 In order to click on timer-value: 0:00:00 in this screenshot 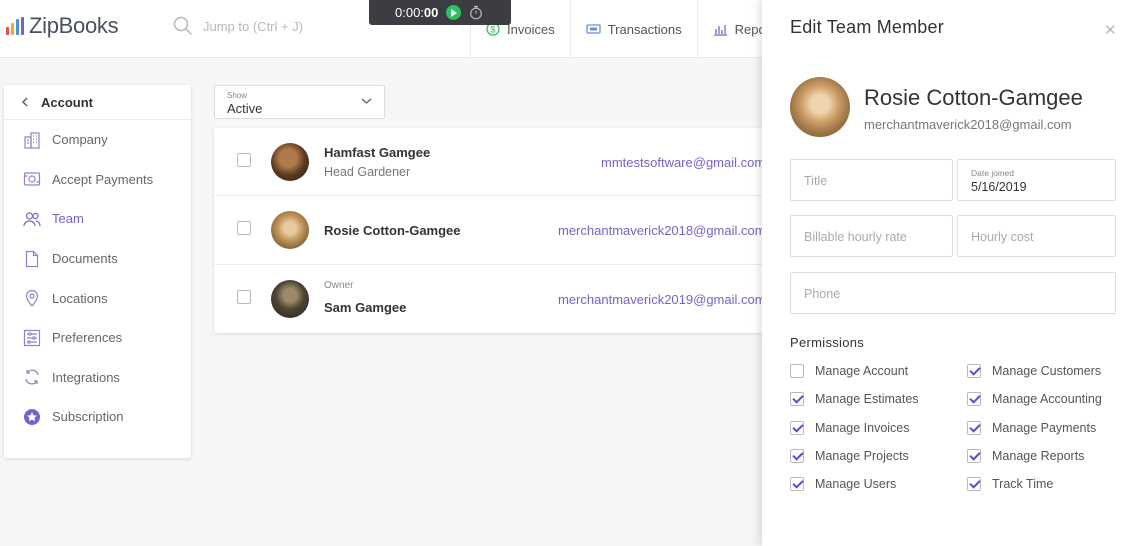, I will do `click(416, 12)`.